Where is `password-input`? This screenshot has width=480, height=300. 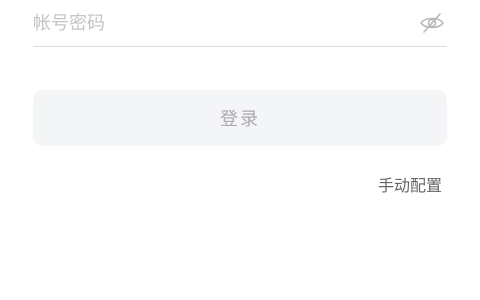 password-input is located at coordinates (218, 23).